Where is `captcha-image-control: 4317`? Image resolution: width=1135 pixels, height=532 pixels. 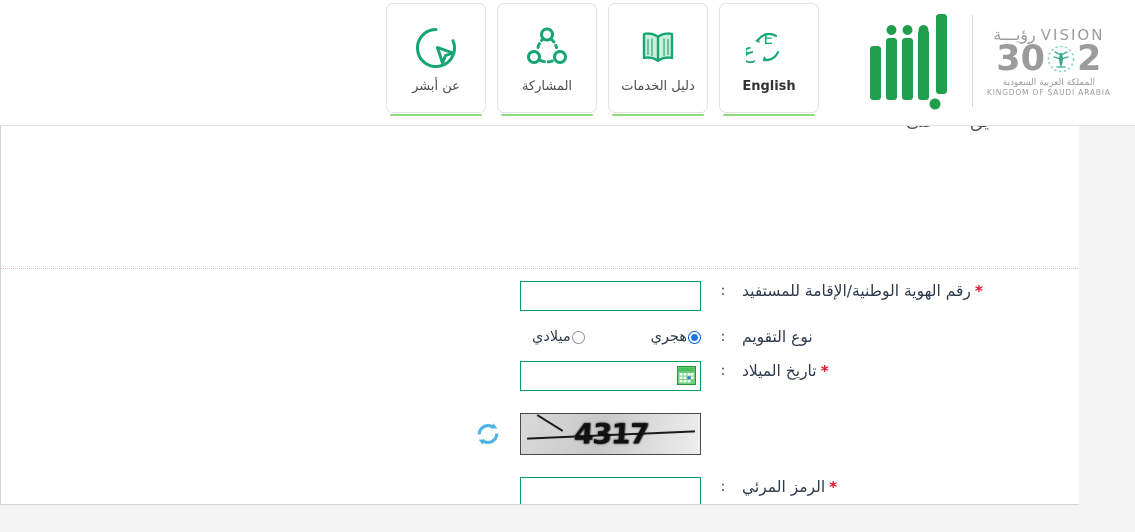
captcha-image-control: 4317 is located at coordinates (596, 434).